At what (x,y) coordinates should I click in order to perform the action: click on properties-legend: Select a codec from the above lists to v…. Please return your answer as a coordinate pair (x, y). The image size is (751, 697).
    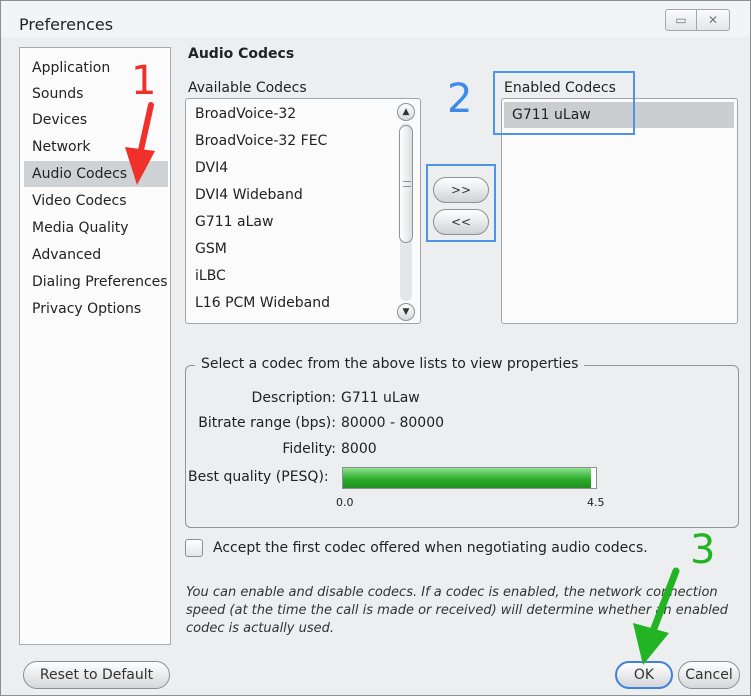
    Looking at the image, I should click on (390, 364).